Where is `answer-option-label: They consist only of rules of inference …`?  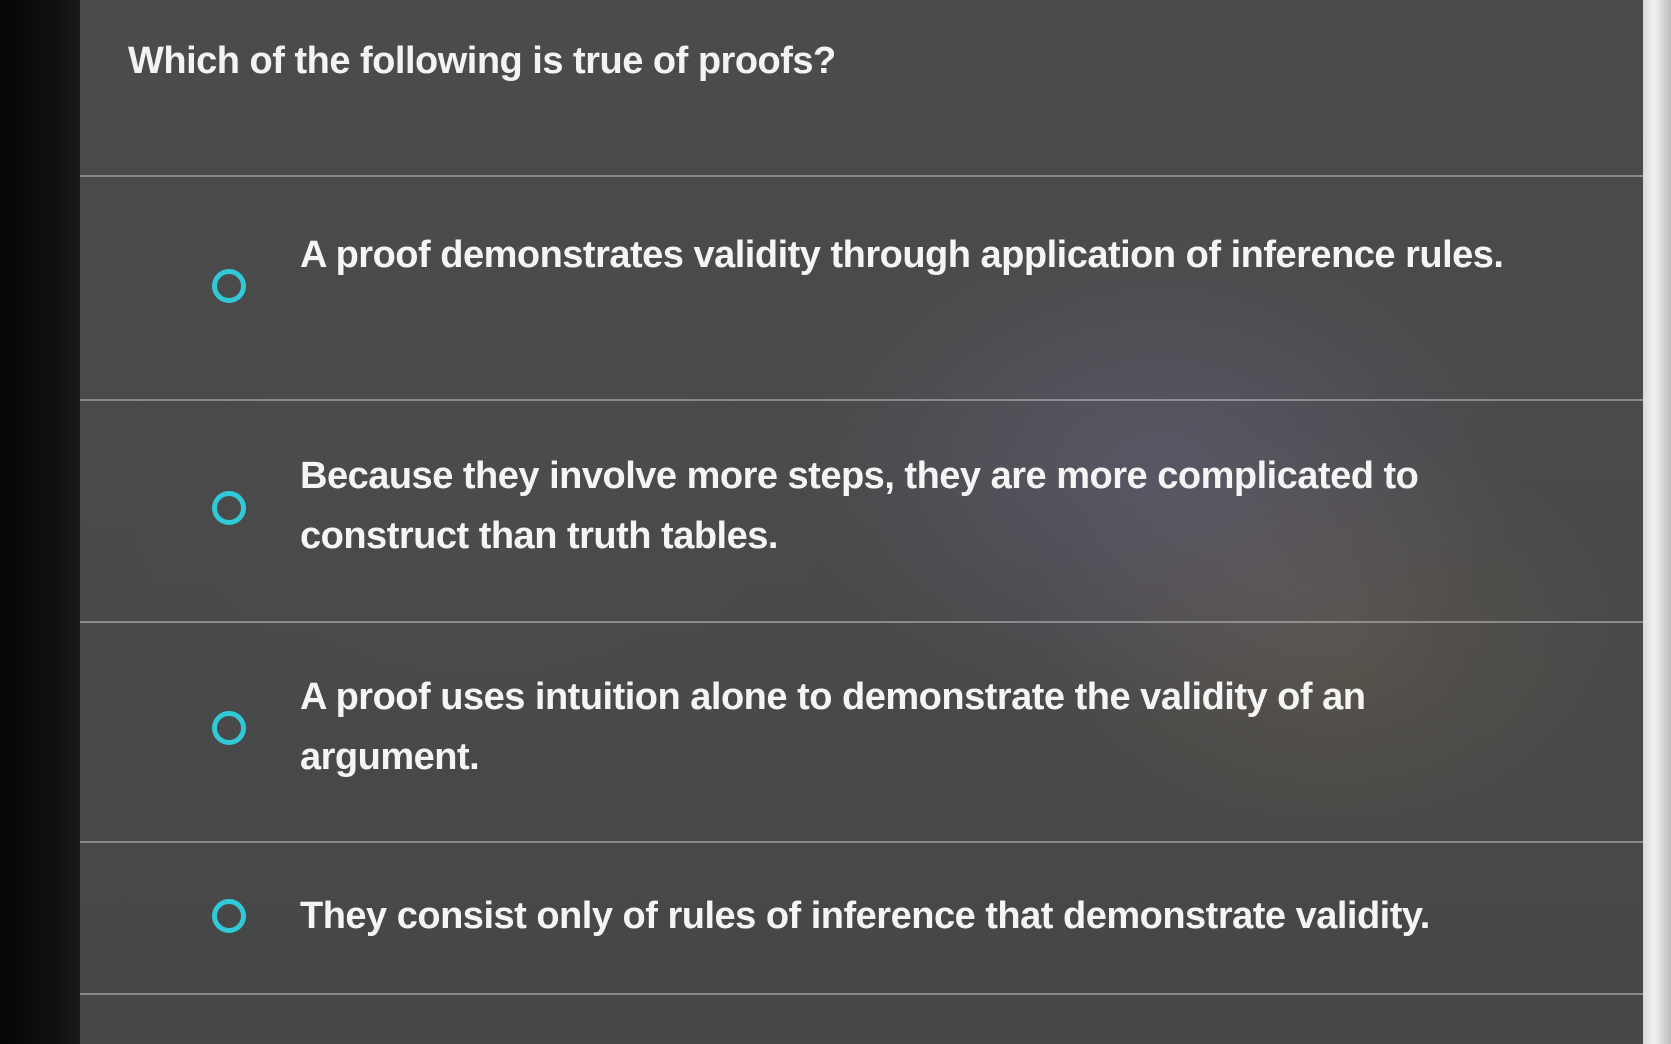 answer-option-label: They consist only of rules of inference … is located at coordinates (925, 916).